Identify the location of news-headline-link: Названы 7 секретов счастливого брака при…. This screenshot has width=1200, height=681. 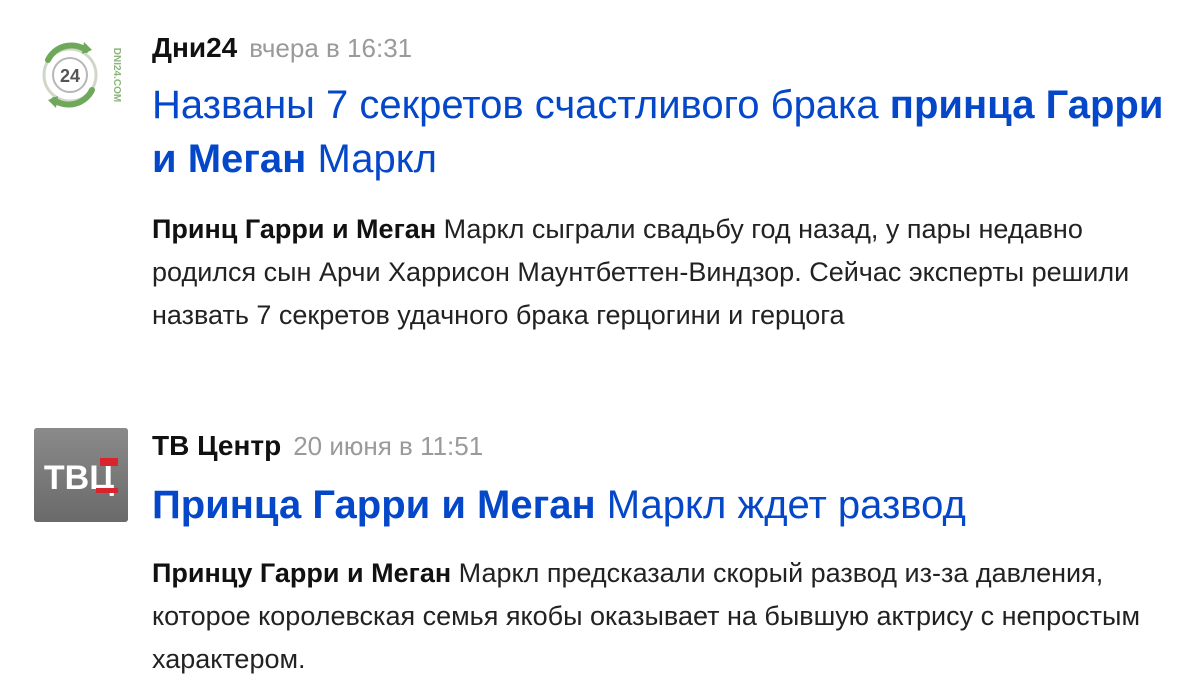
(667, 132).